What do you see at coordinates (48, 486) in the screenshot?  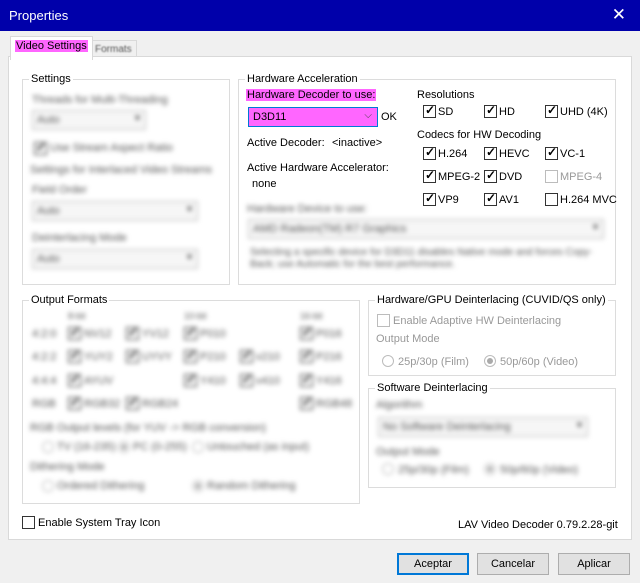 I see `dither-ordered-radio` at bounding box center [48, 486].